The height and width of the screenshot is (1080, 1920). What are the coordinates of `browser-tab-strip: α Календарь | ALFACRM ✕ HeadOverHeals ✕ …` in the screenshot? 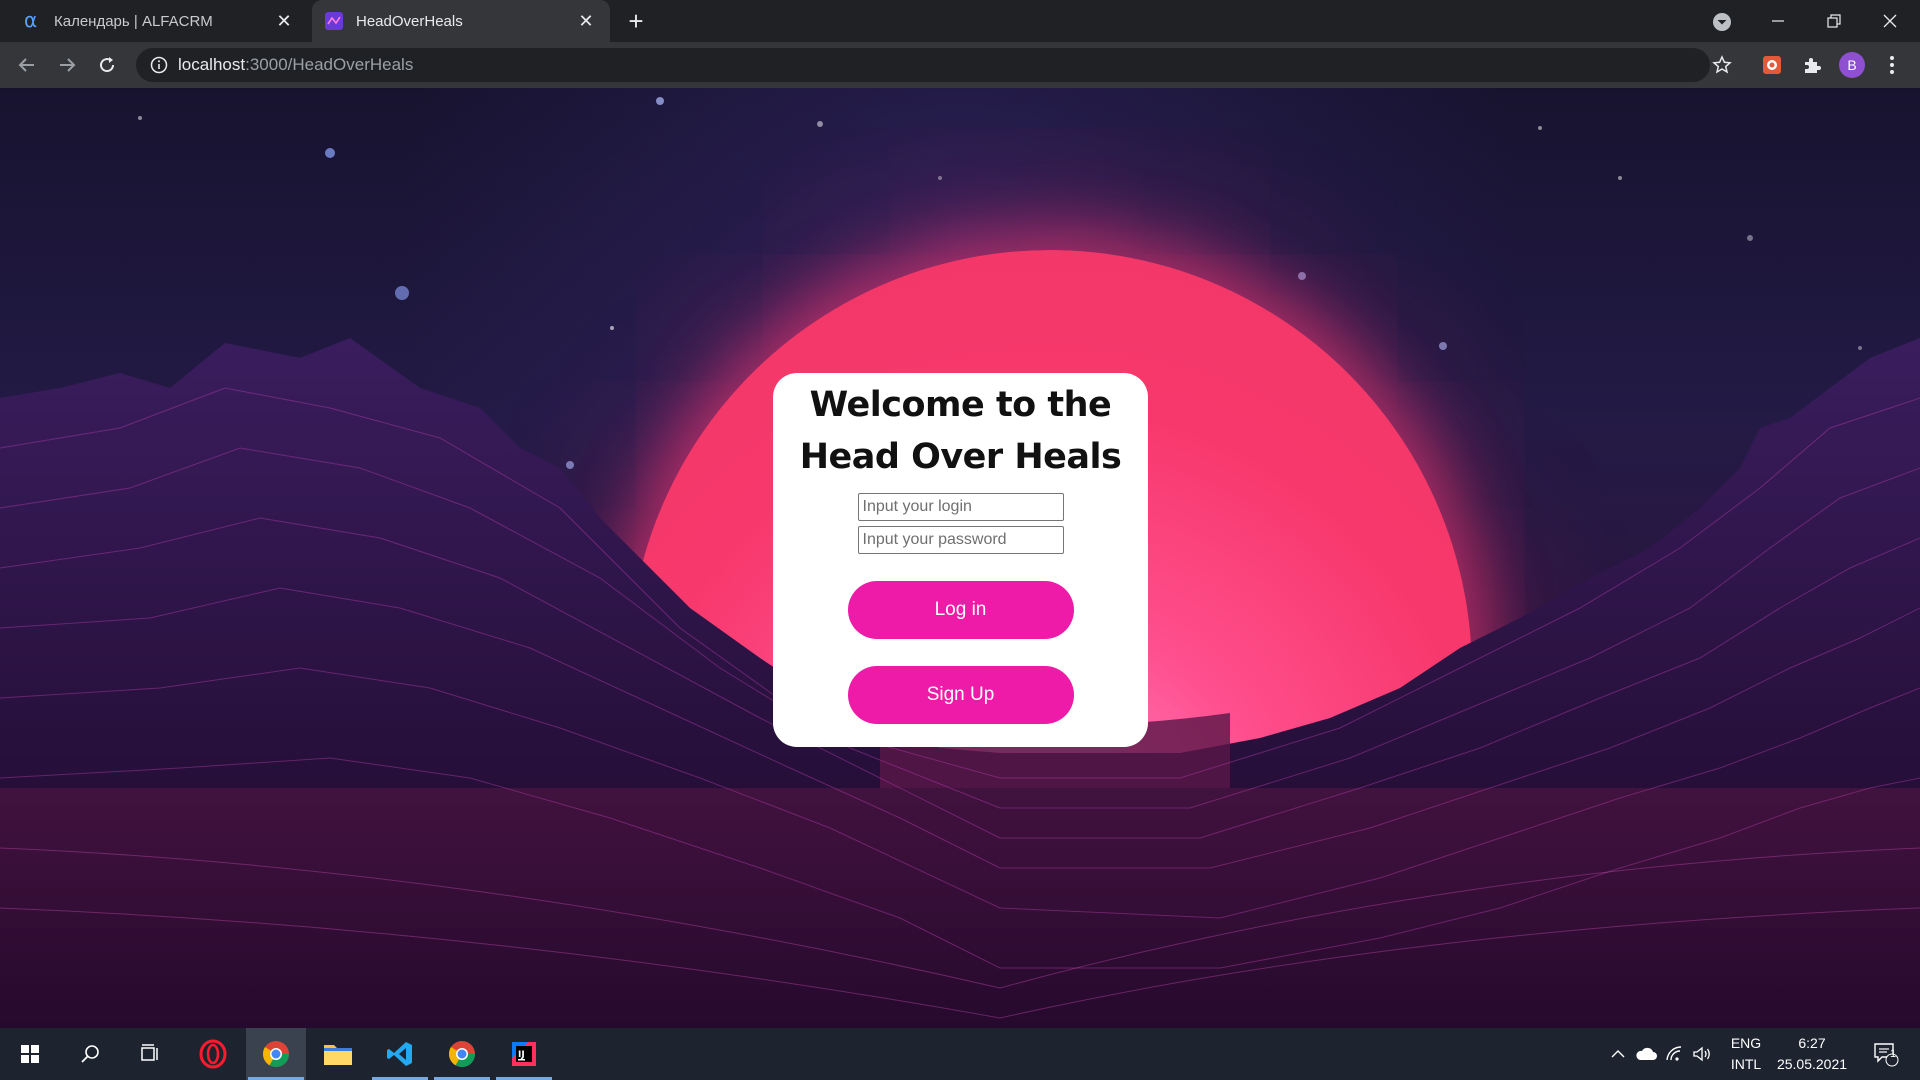 It's located at (960, 21).